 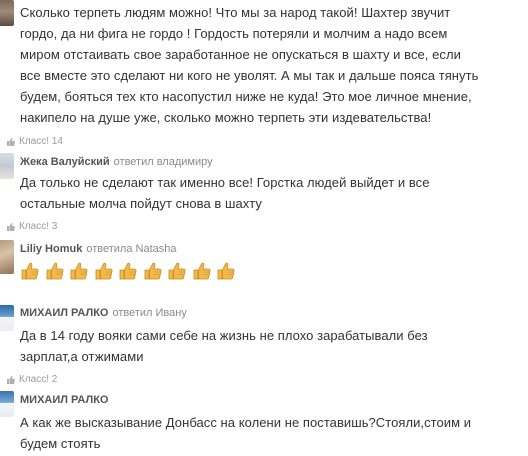 I want to click on like-button: Класс! 3, so click(x=31, y=226).